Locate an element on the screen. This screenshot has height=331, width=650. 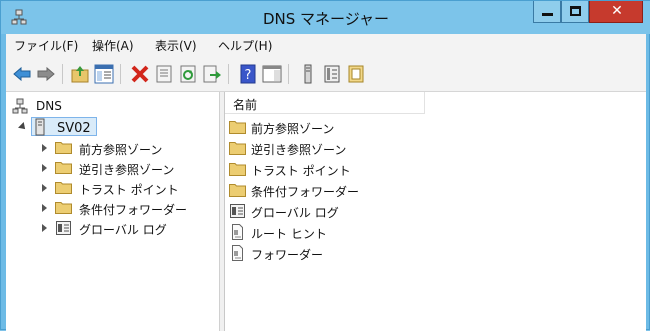
tree-item-conditional-forwarders: 条件付フォワーダー is located at coordinates (129, 208).